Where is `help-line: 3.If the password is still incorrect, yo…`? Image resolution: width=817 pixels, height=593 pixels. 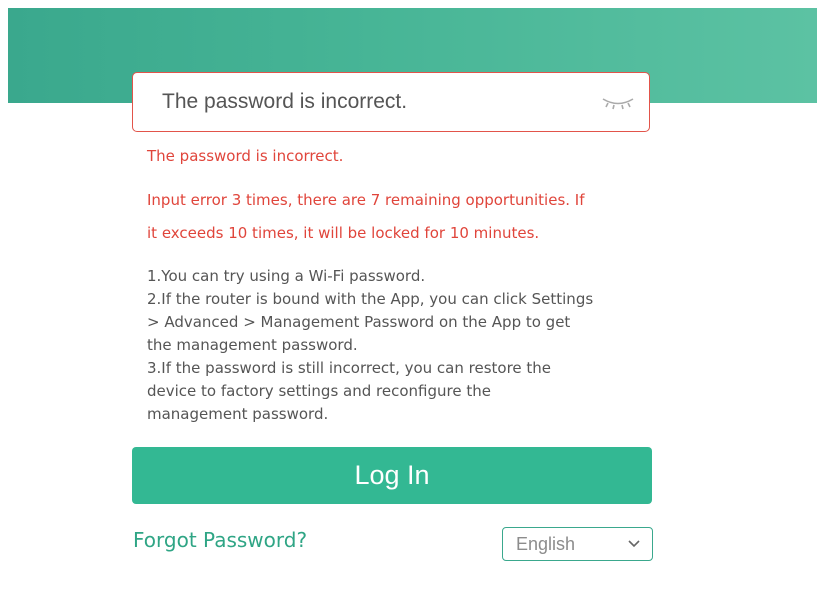 help-line: 3.If the password is still incorrect, yo… is located at coordinates (349, 368).